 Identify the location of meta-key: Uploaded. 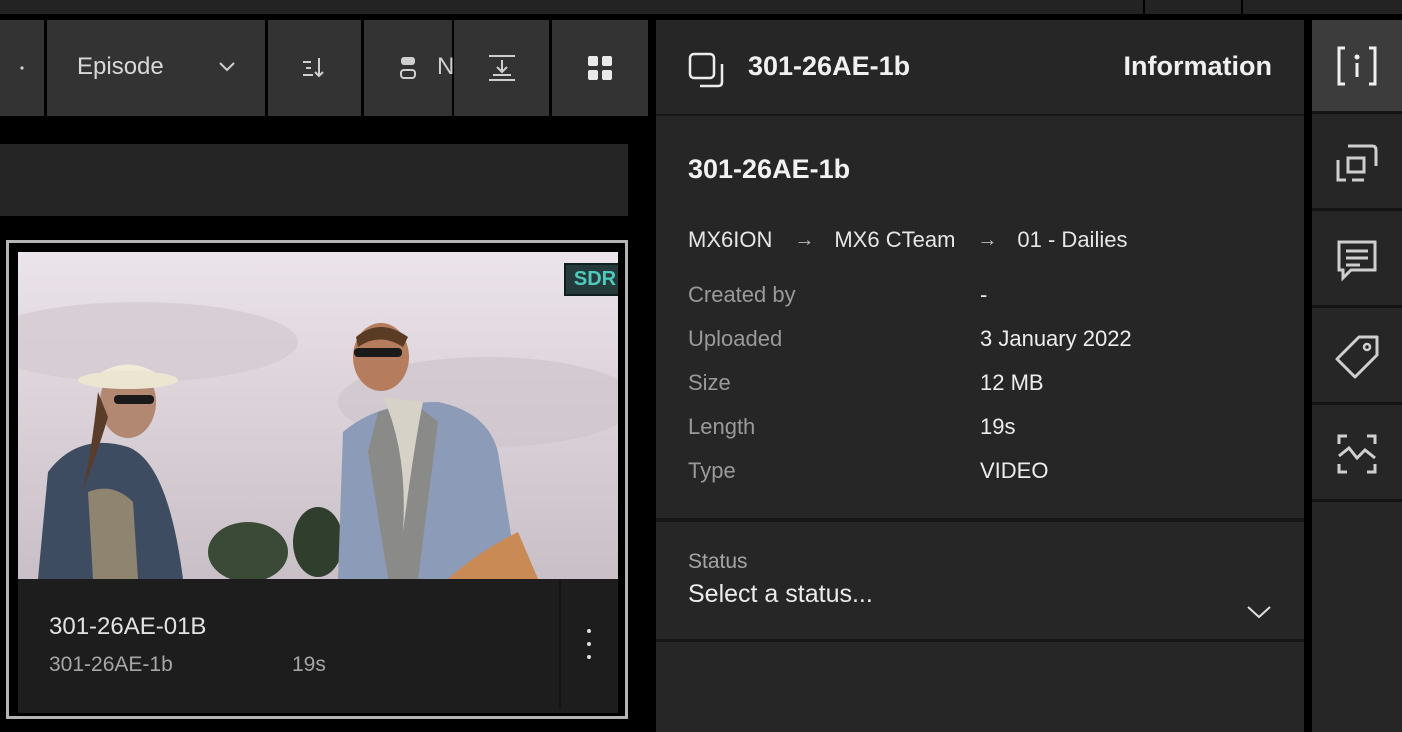
(735, 338).